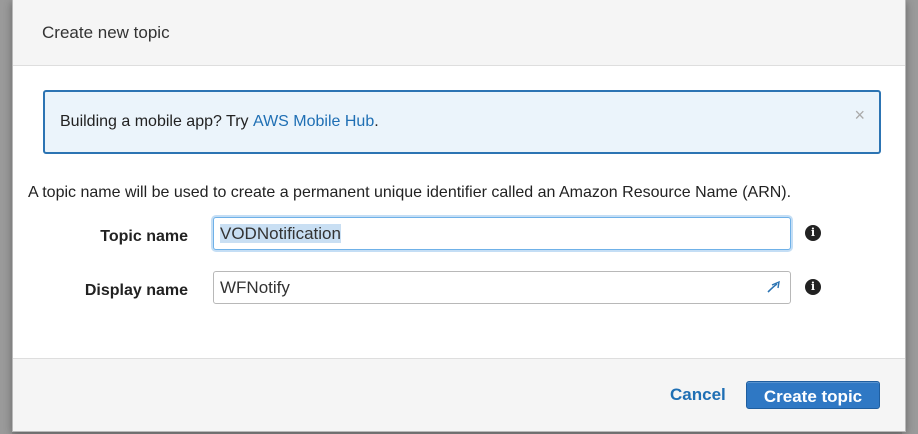  Describe the element at coordinates (255, 287) in the screenshot. I see `display-name-value: WFNotify` at that location.